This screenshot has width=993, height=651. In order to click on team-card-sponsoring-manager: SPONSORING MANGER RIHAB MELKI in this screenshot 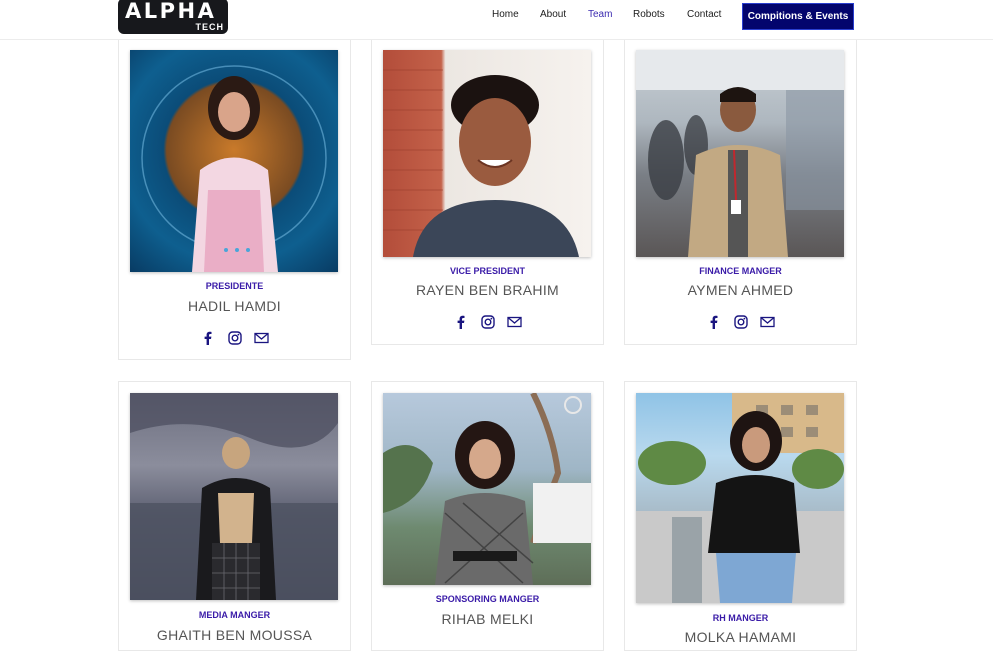, I will do `click(487, 516)`.